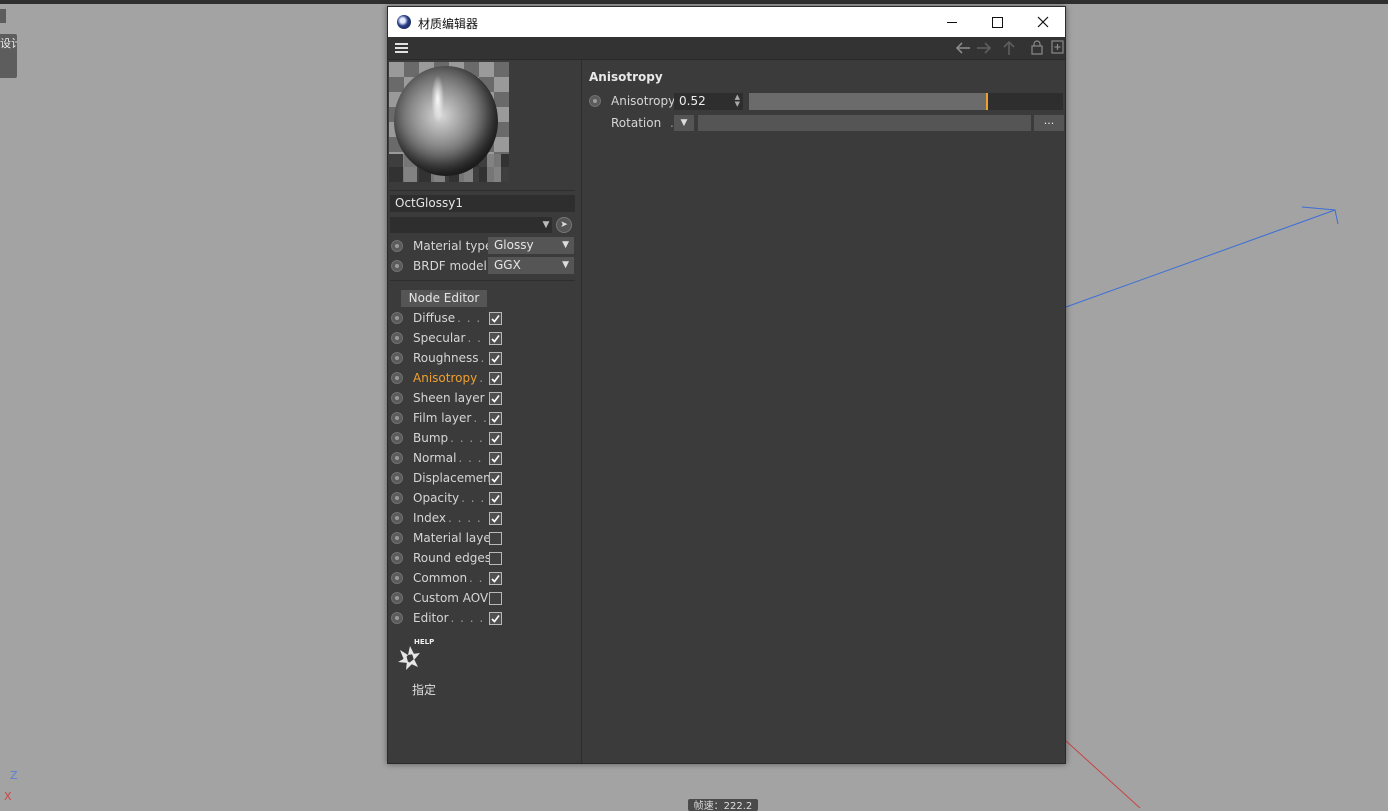  I want to click on channel-label: Index, so click(429, 518).